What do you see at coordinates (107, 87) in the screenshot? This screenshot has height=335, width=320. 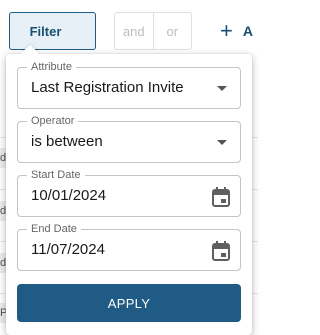 I see `attribute-value: Last Registration Invite` at bounding box center [107, 87].